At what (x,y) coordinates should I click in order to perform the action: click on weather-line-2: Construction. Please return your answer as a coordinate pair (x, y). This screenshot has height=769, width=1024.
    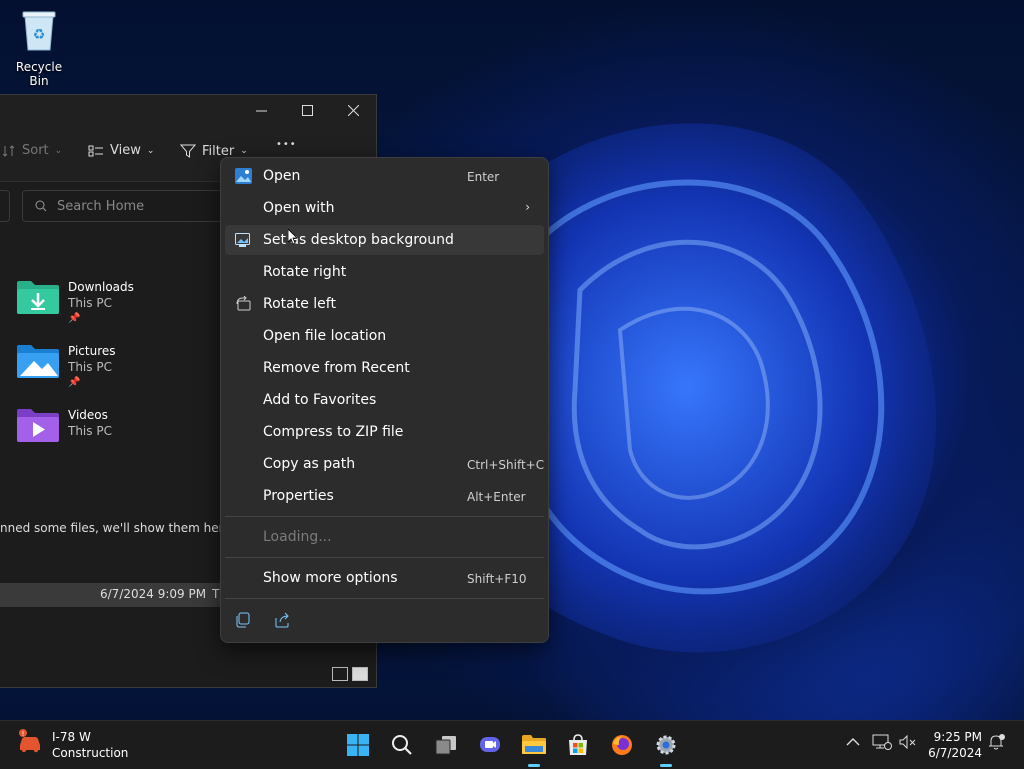
    Looking at the image, I should click on (90, 753).